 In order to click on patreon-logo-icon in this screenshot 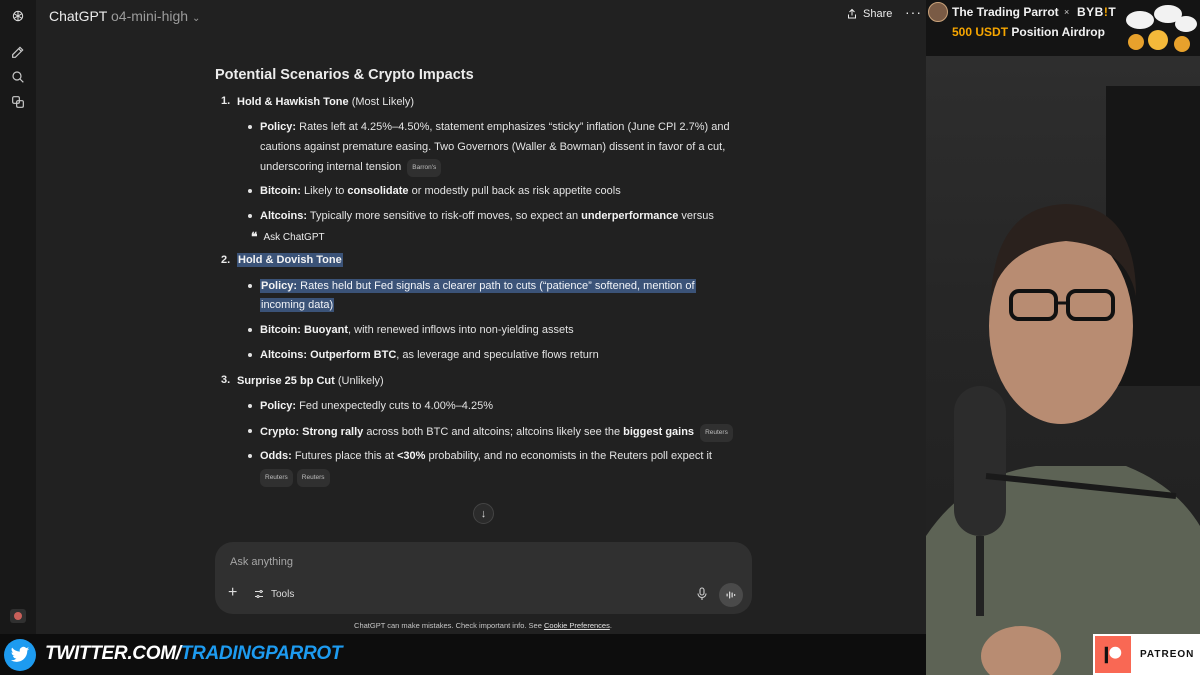, I will do `click(1113, 654)`.